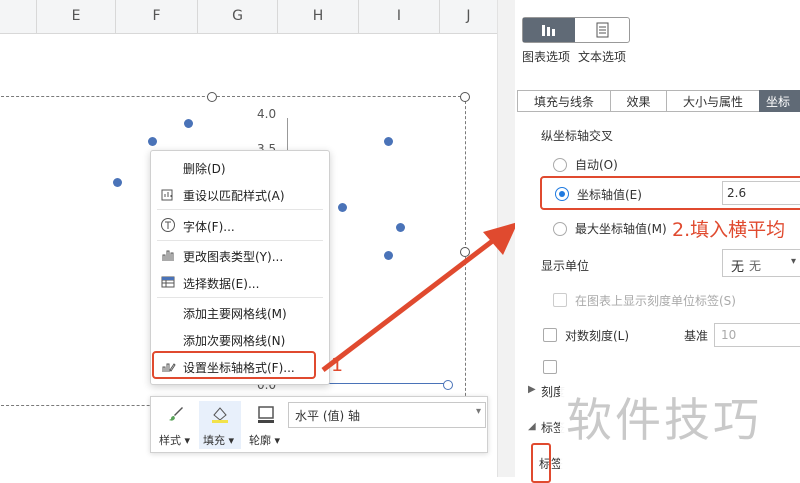 This screenshot has width=800, height=483. Describe the element at coordinates (729, 230) in the screenshot. I see `step-annotation-2: 2.填入横平均` at that location.